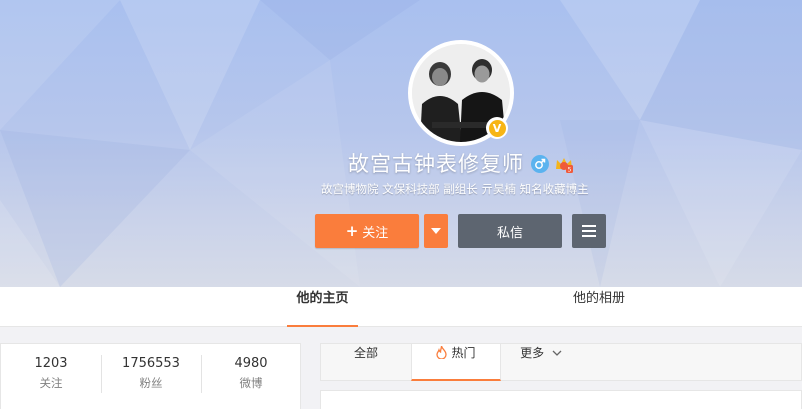 This screenshot has width=802, height=409. What do you see at coordinates (532, 353) in the screenshot?
I see `feed-tab-more-label: 更多` at bounding box center [532, 353].